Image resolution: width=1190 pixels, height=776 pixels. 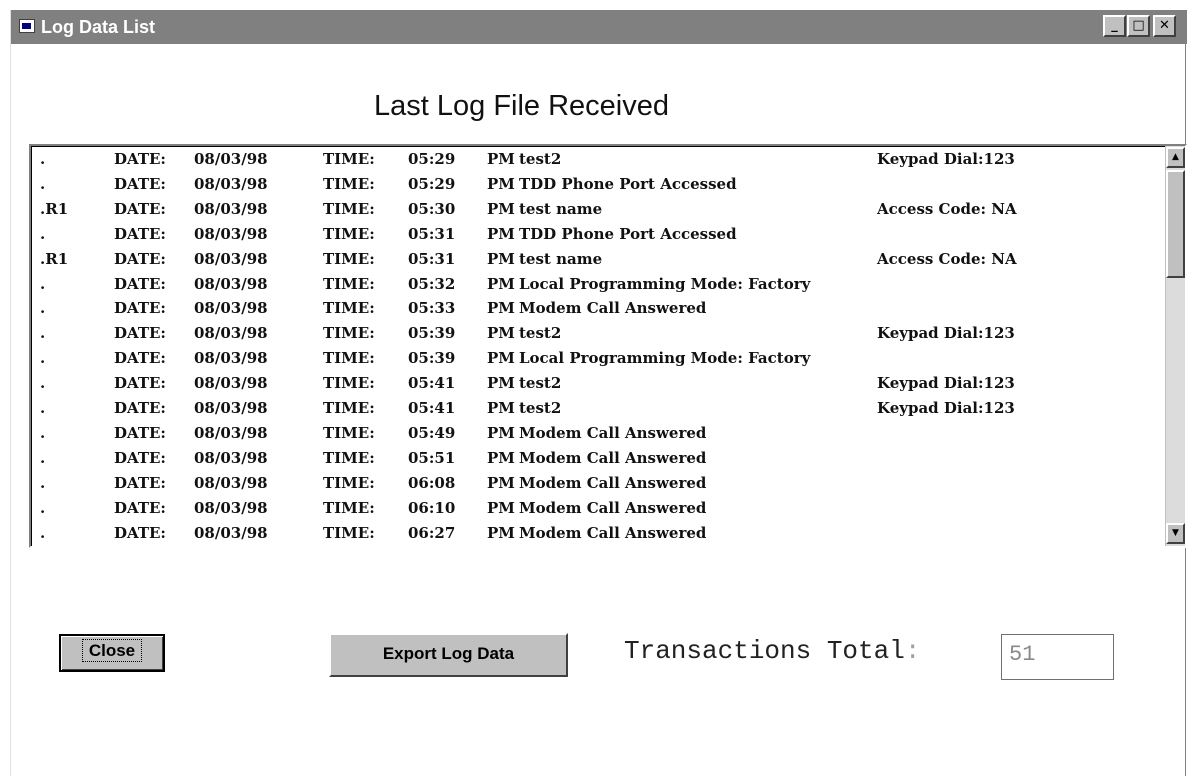 What do you see at coordinates (521, 106) in the screenshot?
I see `page-heading: Last Log File Received` at bounding box center [521, 106].